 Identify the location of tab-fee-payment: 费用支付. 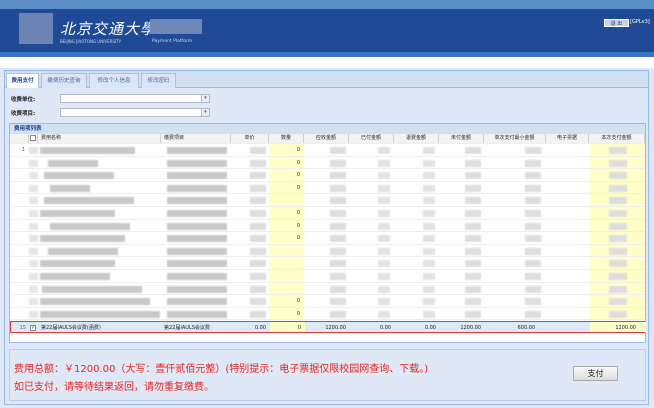
(22, 80).